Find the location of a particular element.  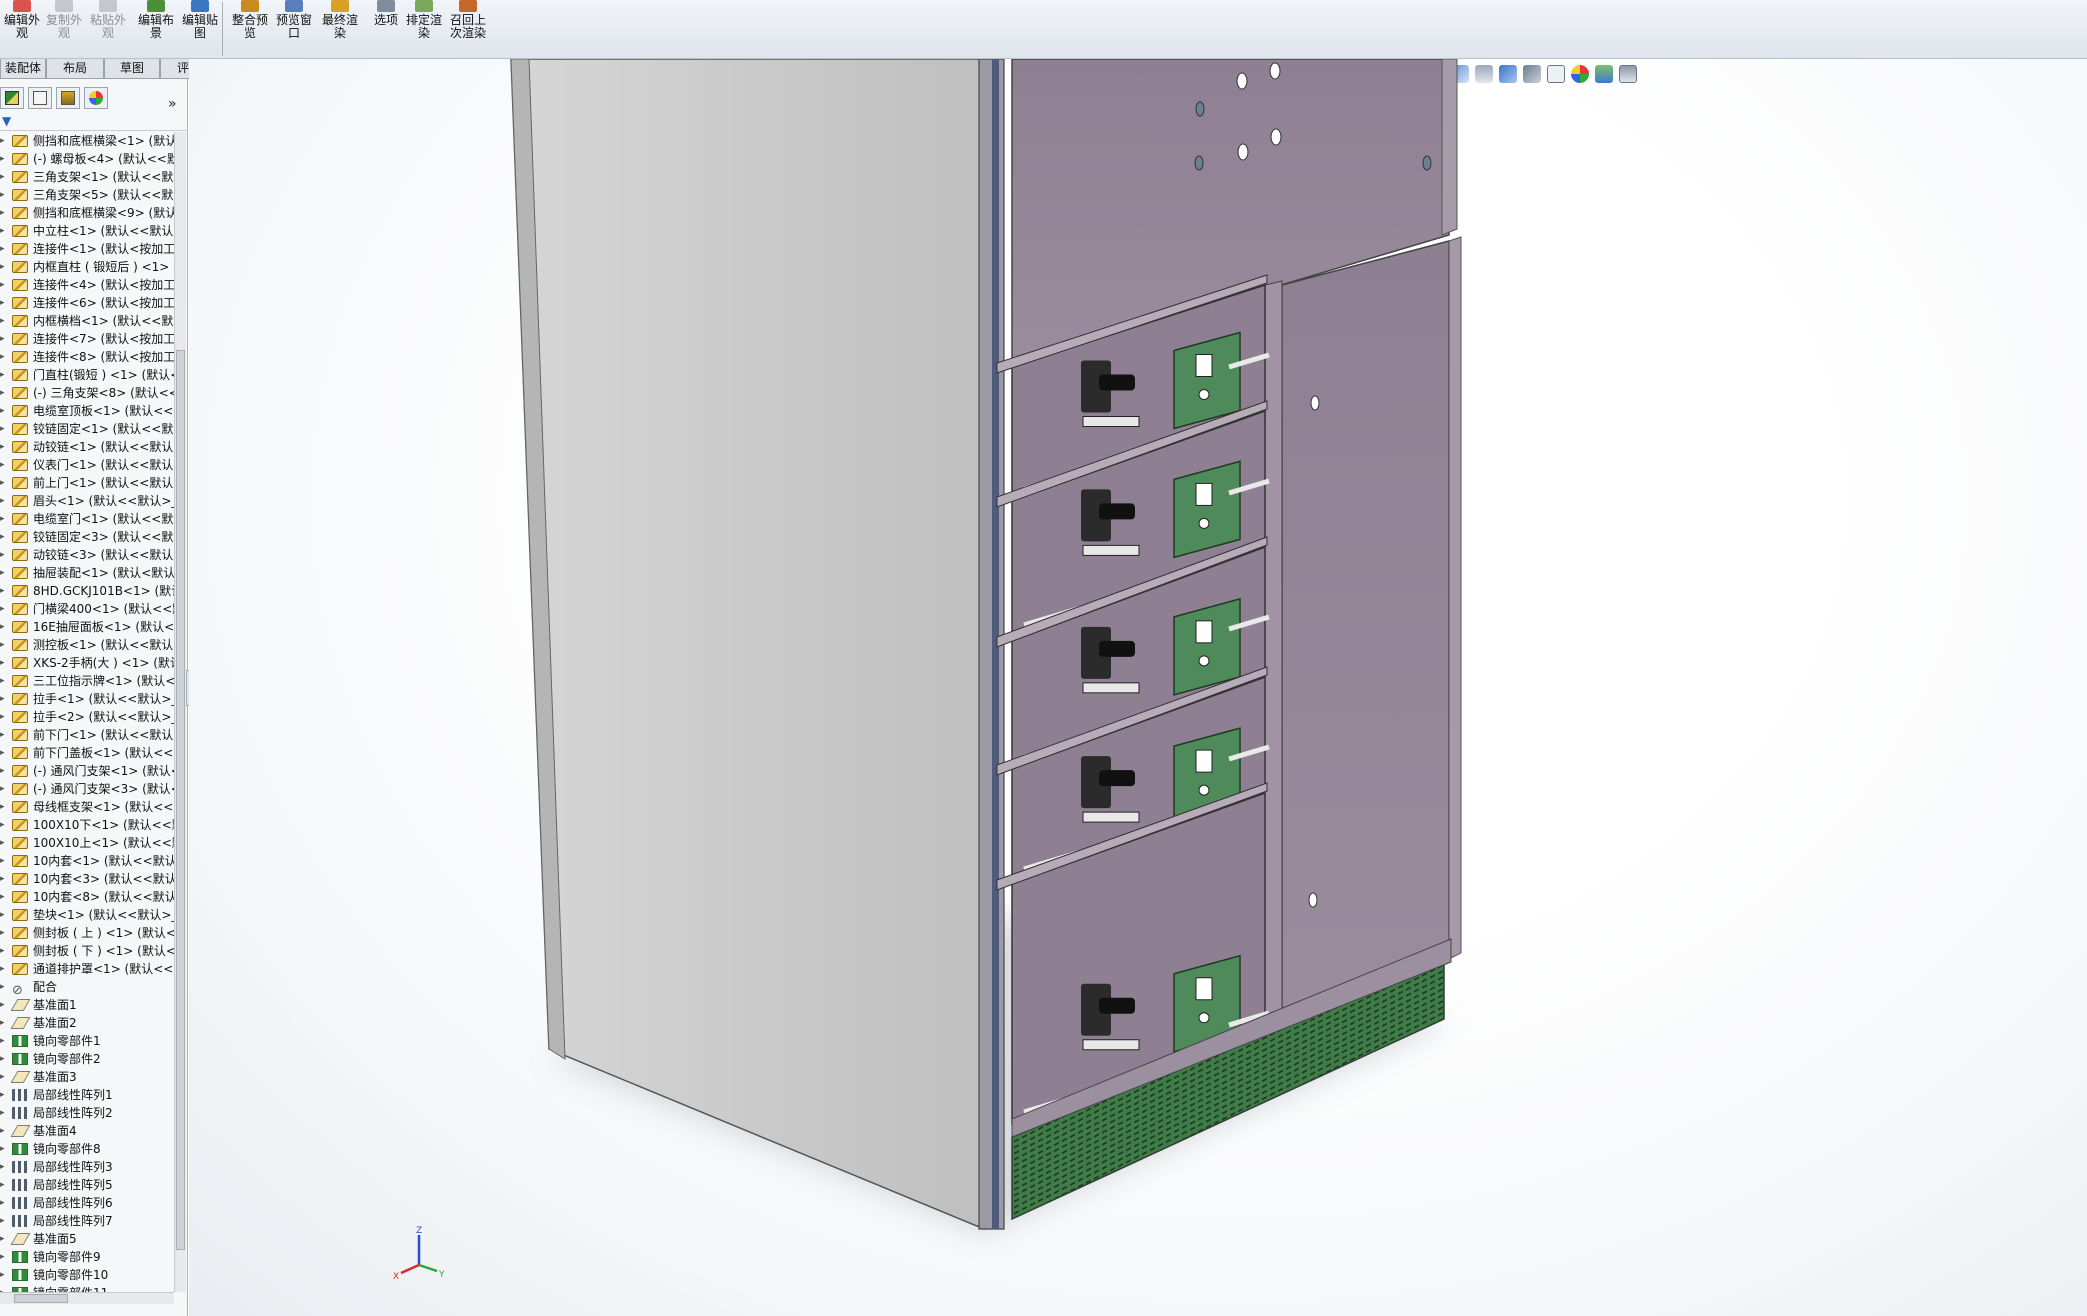

tree-item-mate: ▸ 配合 is located at coordinates (87, 987).